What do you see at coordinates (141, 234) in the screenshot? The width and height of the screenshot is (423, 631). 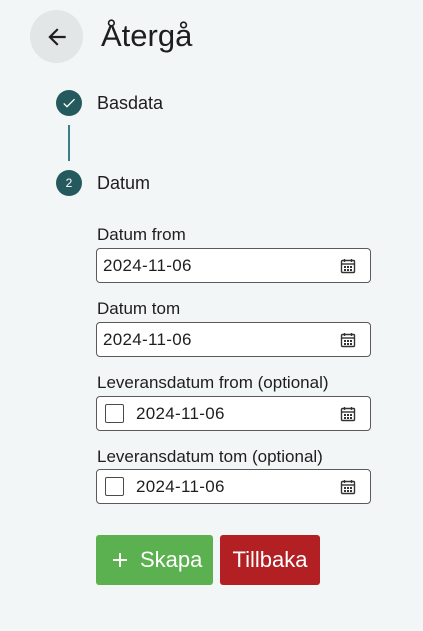 I see `datum-from-label: Datum from` at bounding box center [141, 234].